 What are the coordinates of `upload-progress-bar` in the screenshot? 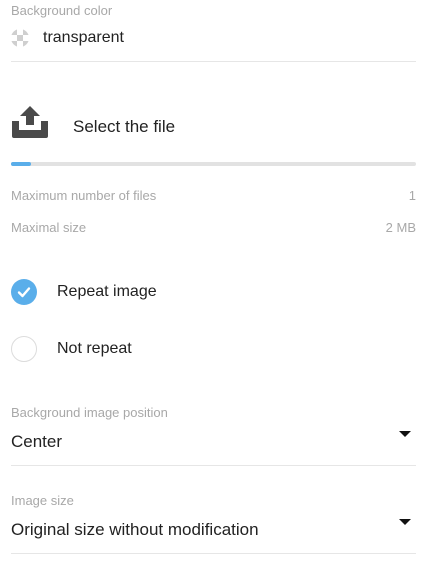 It's located at (213, 164).